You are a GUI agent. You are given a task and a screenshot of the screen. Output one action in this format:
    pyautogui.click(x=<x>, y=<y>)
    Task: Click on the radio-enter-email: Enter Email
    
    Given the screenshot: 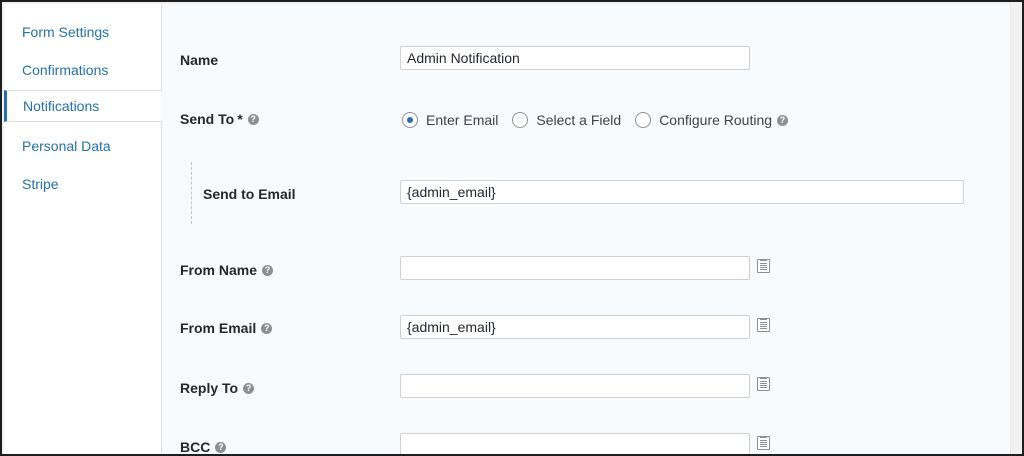 What is the action you would take?
    pyautogui.click(x=450, y=120)
    